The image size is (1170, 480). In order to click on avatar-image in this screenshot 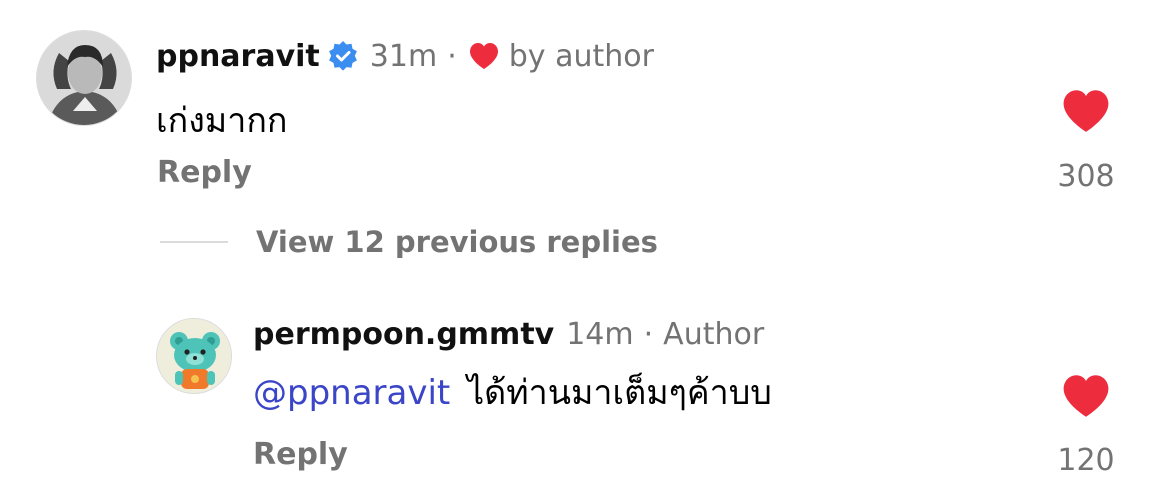, I will do `click(84, 78)`.